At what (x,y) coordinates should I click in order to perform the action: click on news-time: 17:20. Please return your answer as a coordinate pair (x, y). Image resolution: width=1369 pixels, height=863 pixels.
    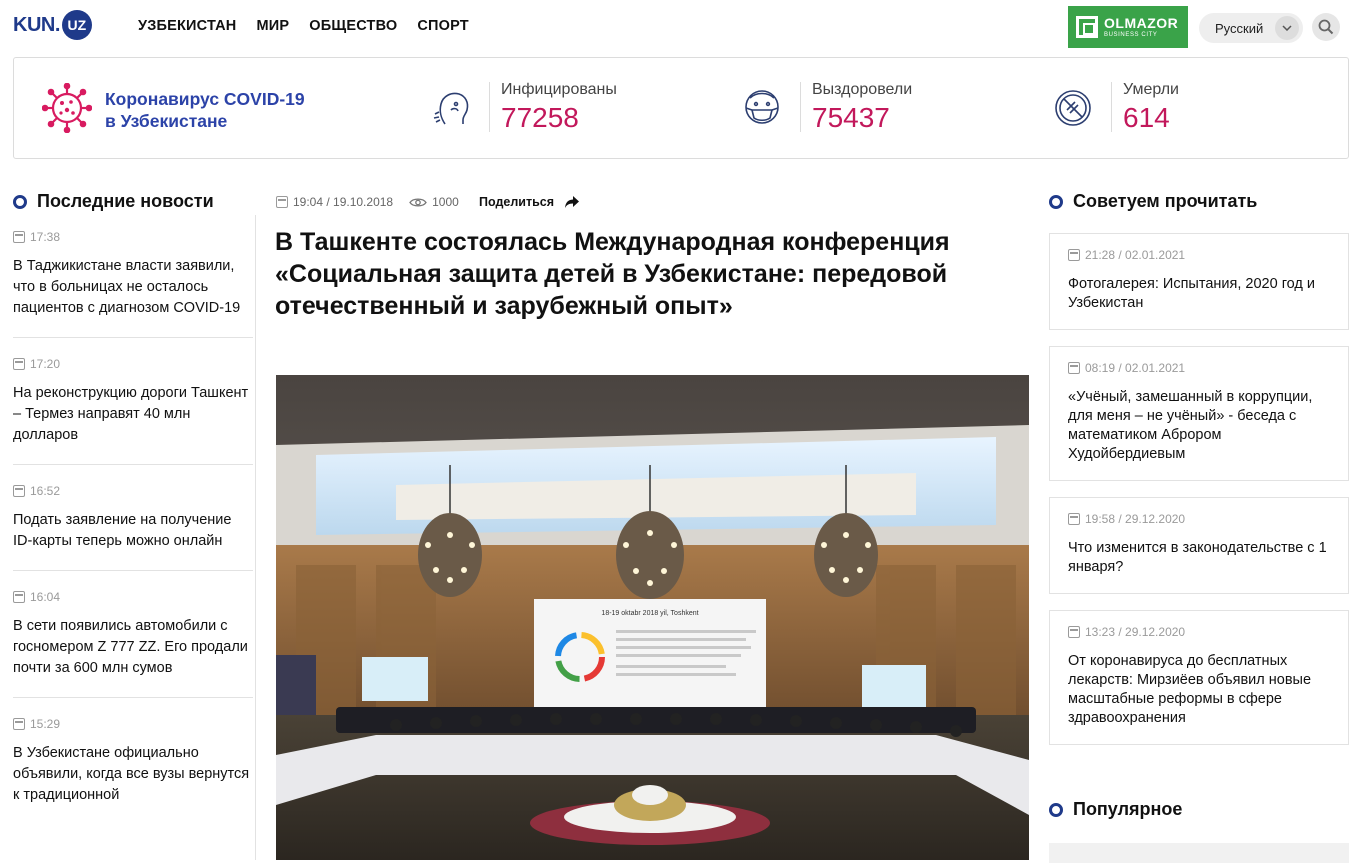
    Looking at the image, I should click on (45, 364).